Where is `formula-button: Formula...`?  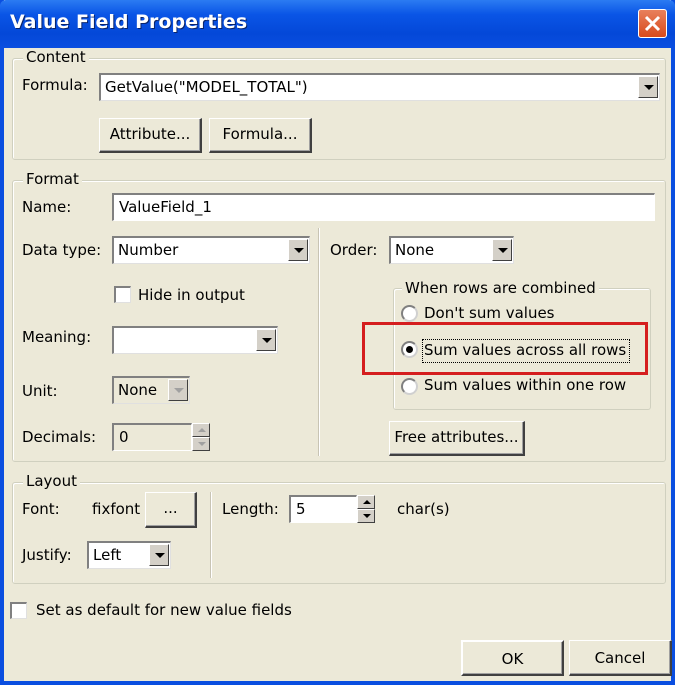 formula-button: Formula... is located at coordinates (260, 135).